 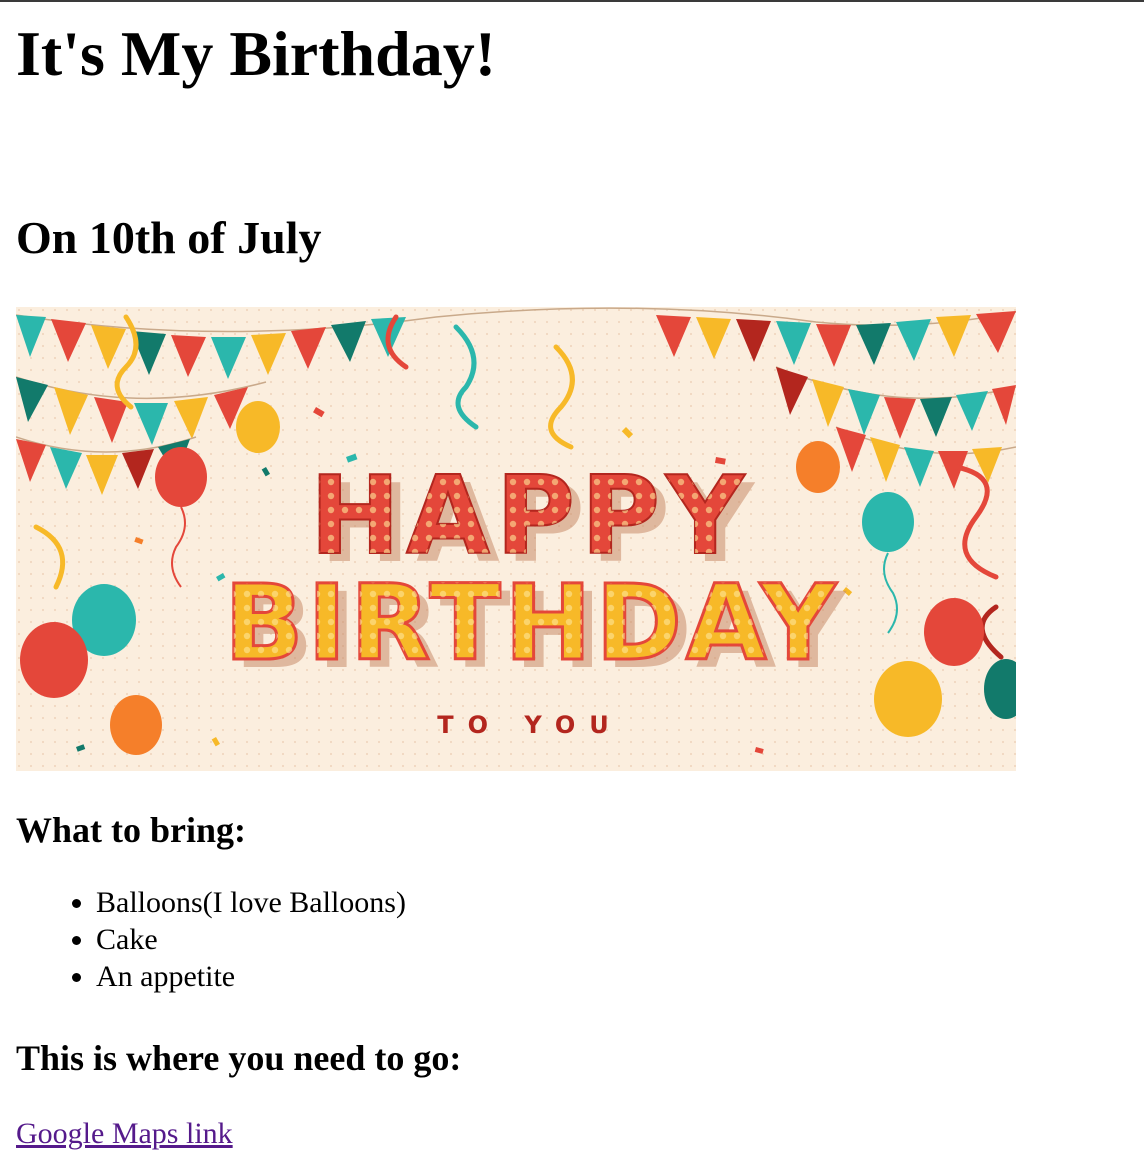 What do you see at coordinates (530, 725) in the screenshot?
I see `to-you-text: TO YOU` at bounding box center [530, 725].